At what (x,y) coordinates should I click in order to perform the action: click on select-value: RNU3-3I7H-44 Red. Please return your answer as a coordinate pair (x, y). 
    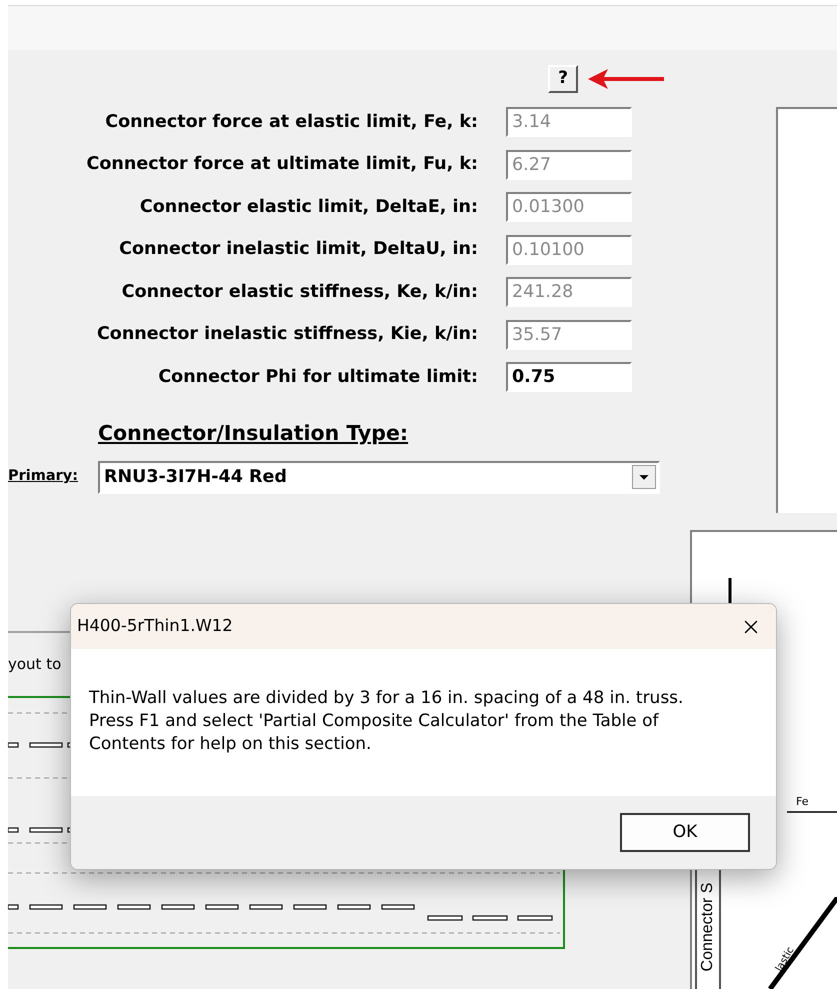
    Looking at the image, I should click on (196, 478).